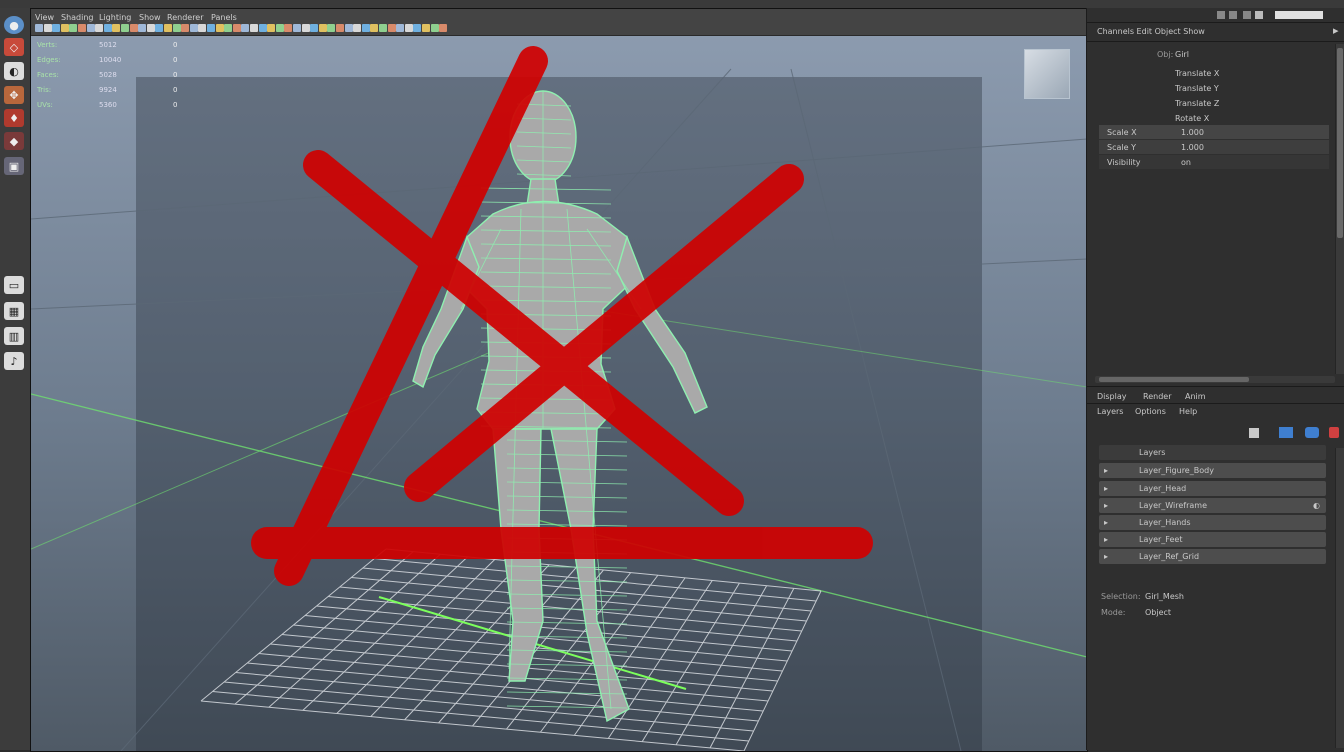 This screenshot has width=1344, height=752. I want to click on horizontal-scrollbar, so click(1215, 379).